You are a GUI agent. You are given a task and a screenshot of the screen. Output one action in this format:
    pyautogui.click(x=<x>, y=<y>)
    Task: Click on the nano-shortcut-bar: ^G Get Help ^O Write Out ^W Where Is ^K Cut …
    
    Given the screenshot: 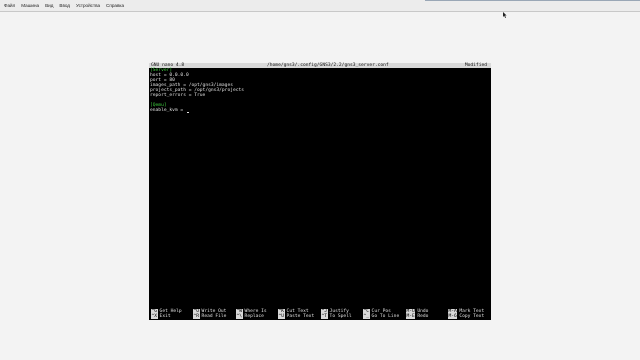 What is the action you would take?
    pyautogui.click(x=320, y=314)
    